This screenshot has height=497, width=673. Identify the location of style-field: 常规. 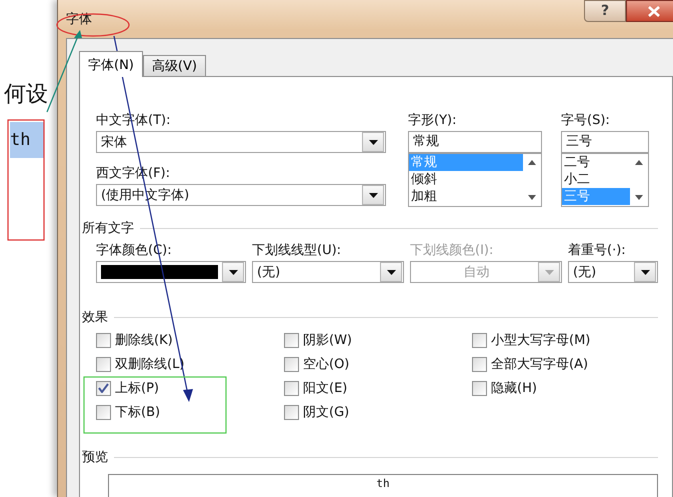
(475, 142).